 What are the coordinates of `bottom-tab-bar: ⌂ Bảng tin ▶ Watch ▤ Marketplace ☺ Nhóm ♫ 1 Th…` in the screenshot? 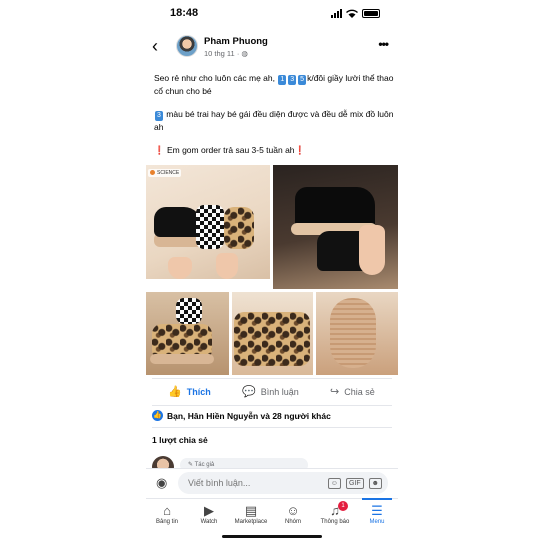 It's located at (272, 517).